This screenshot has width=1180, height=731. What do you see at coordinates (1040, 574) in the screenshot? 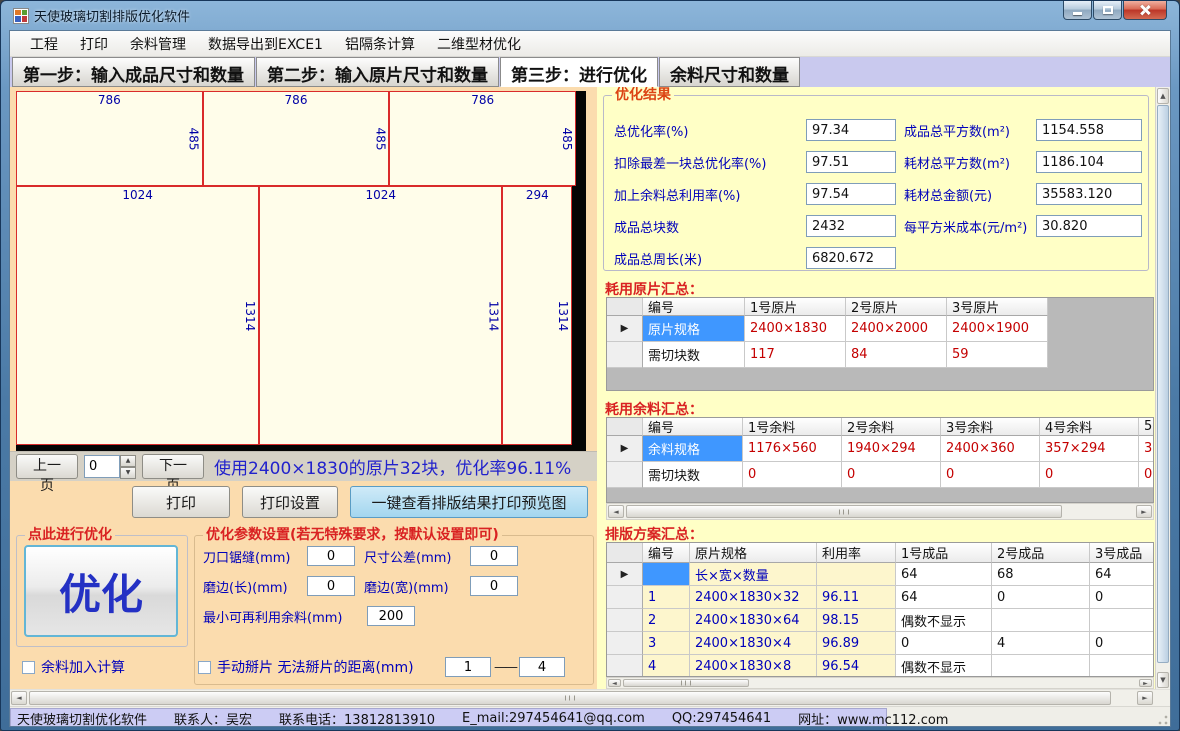
I see `grid-cell: 68` at bounding box center [1040, 574].